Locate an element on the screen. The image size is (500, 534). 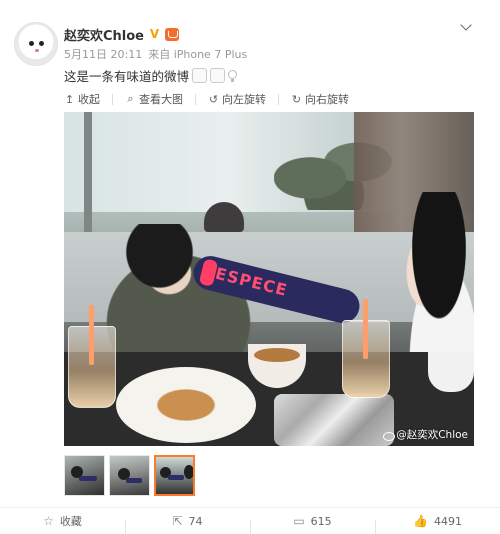
action-bar: ☆ 收藏 ⇱ 74 ▭ 615 👍 4491 is located at coordinates (250, 521).